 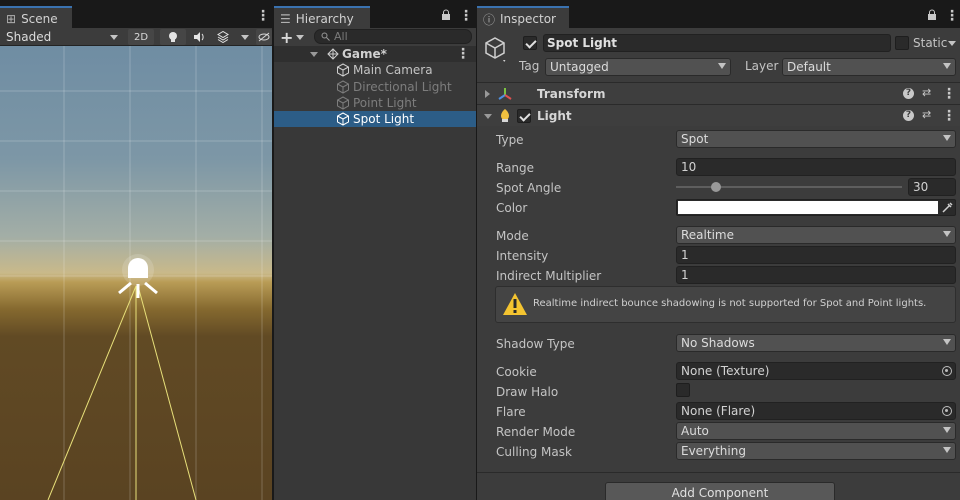 I want to click on hierarchy-item: Main Camera, so click(x=375, y=70).